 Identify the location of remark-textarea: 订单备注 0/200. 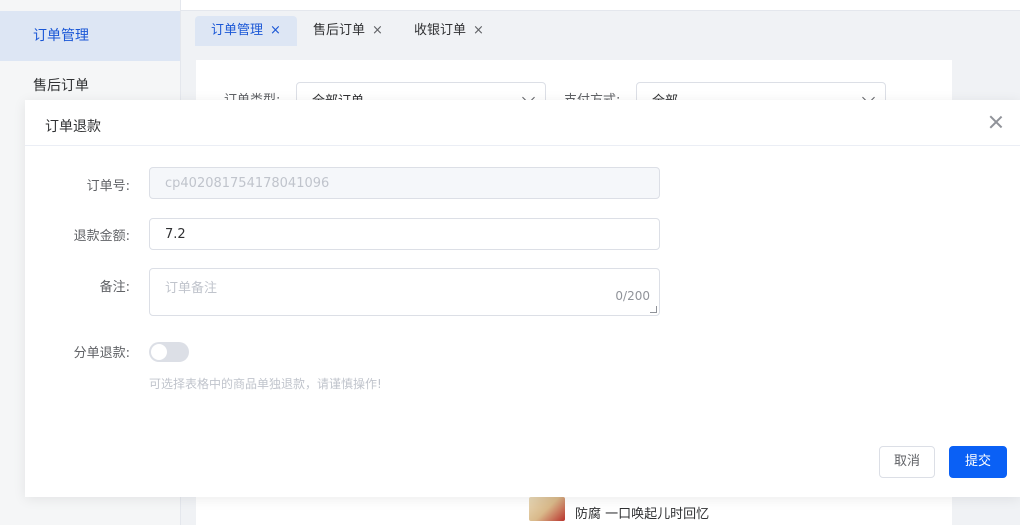
(404, 292).